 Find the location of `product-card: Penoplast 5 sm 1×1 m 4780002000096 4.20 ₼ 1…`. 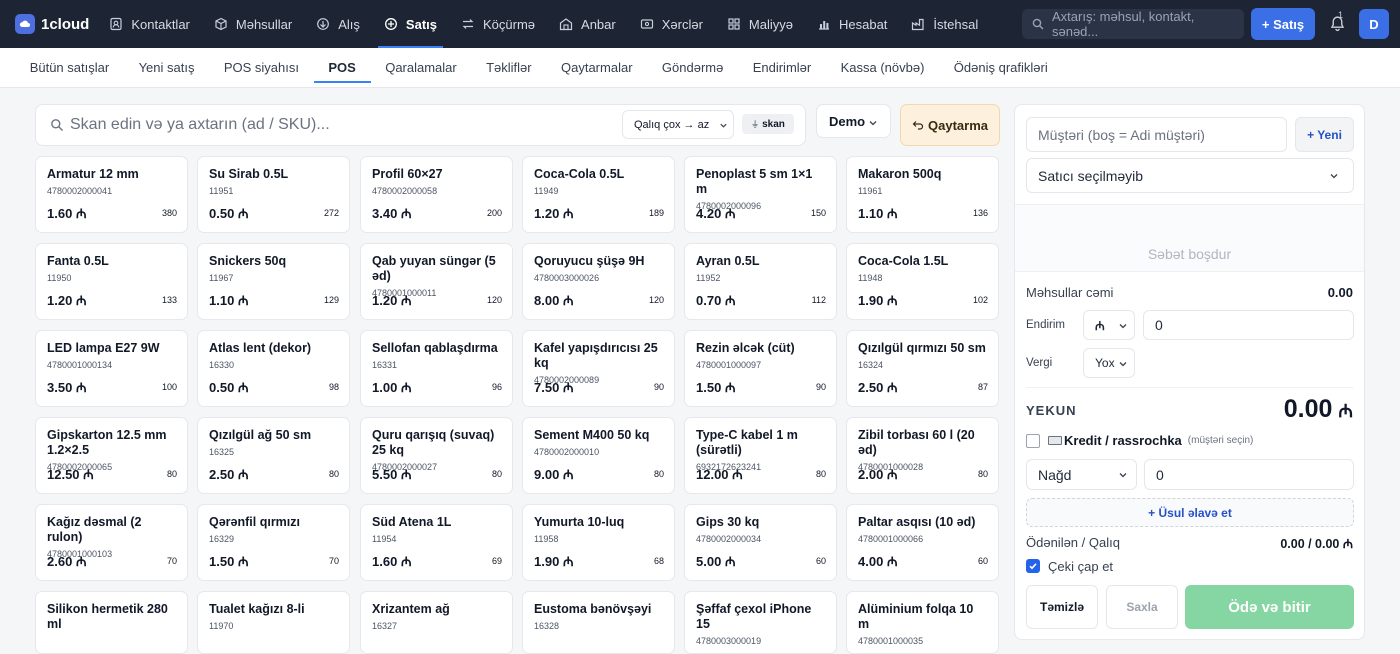

product-card: Penoplast 5 sm 1×1 m 4780002000096 4.20 ₼ 1… is located at coordinates (760, 194).